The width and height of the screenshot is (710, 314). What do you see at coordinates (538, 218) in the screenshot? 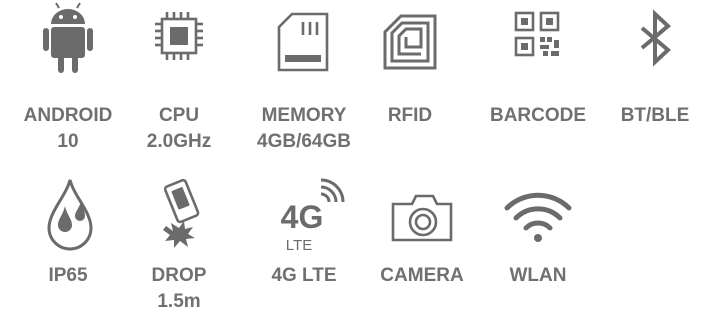
I see `wifi-icon` at bounding box center [538, 218].